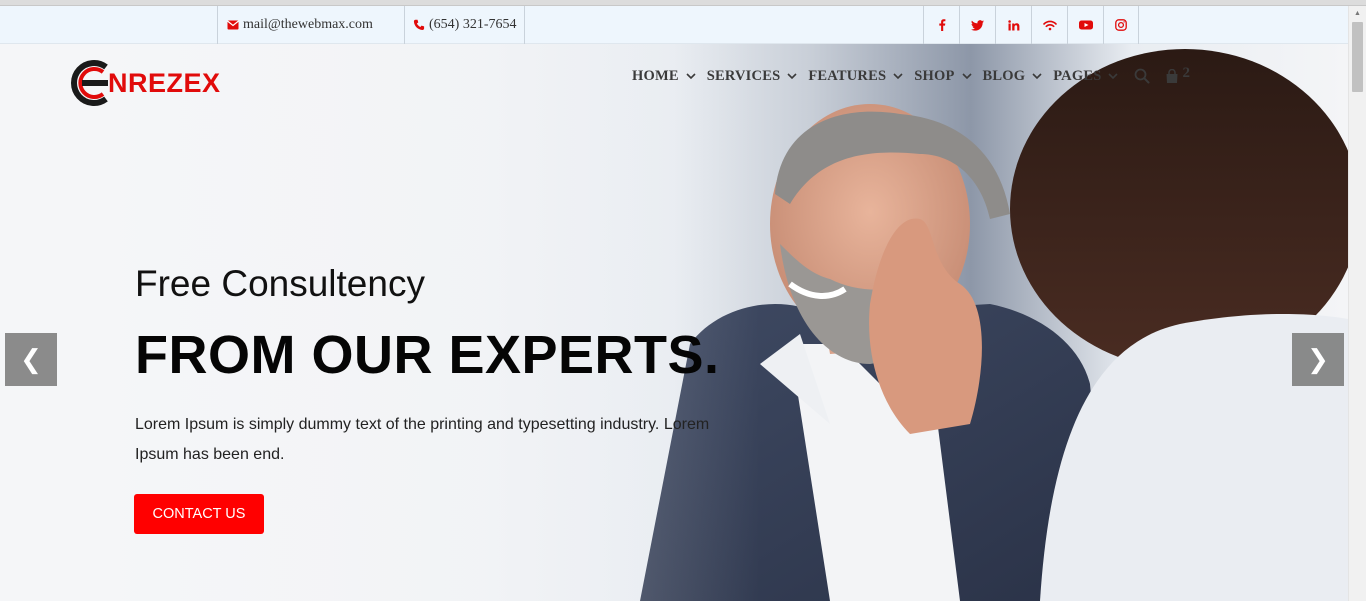 The image size is (1366, 601). I want to click on email-contact: mail@thewebmax.com, so click(311, 25).